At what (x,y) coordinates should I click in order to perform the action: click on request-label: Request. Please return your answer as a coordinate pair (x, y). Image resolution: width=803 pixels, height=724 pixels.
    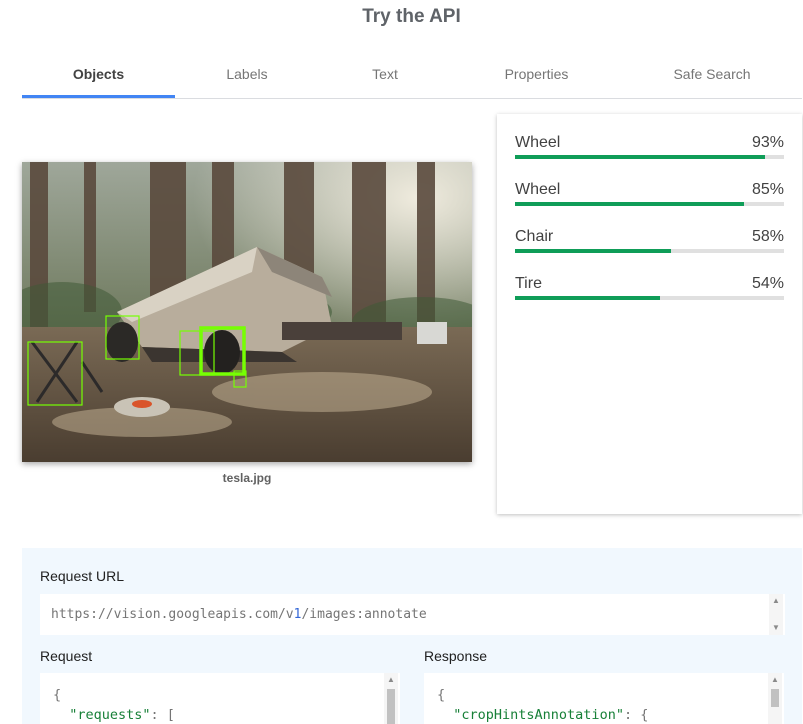
    Looking at the image, I should click on (66, 656).